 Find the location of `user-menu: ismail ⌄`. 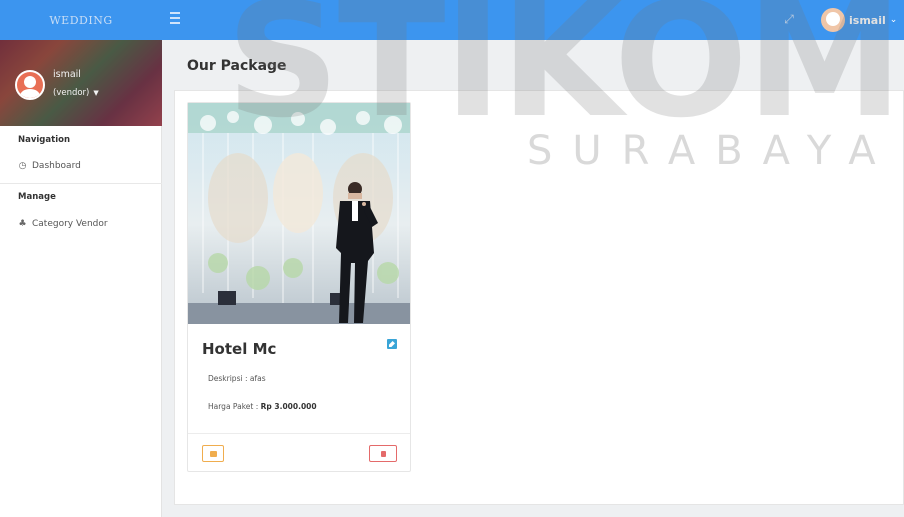

user-menu: ismail ⌄ is located at coordinates (859, 20).